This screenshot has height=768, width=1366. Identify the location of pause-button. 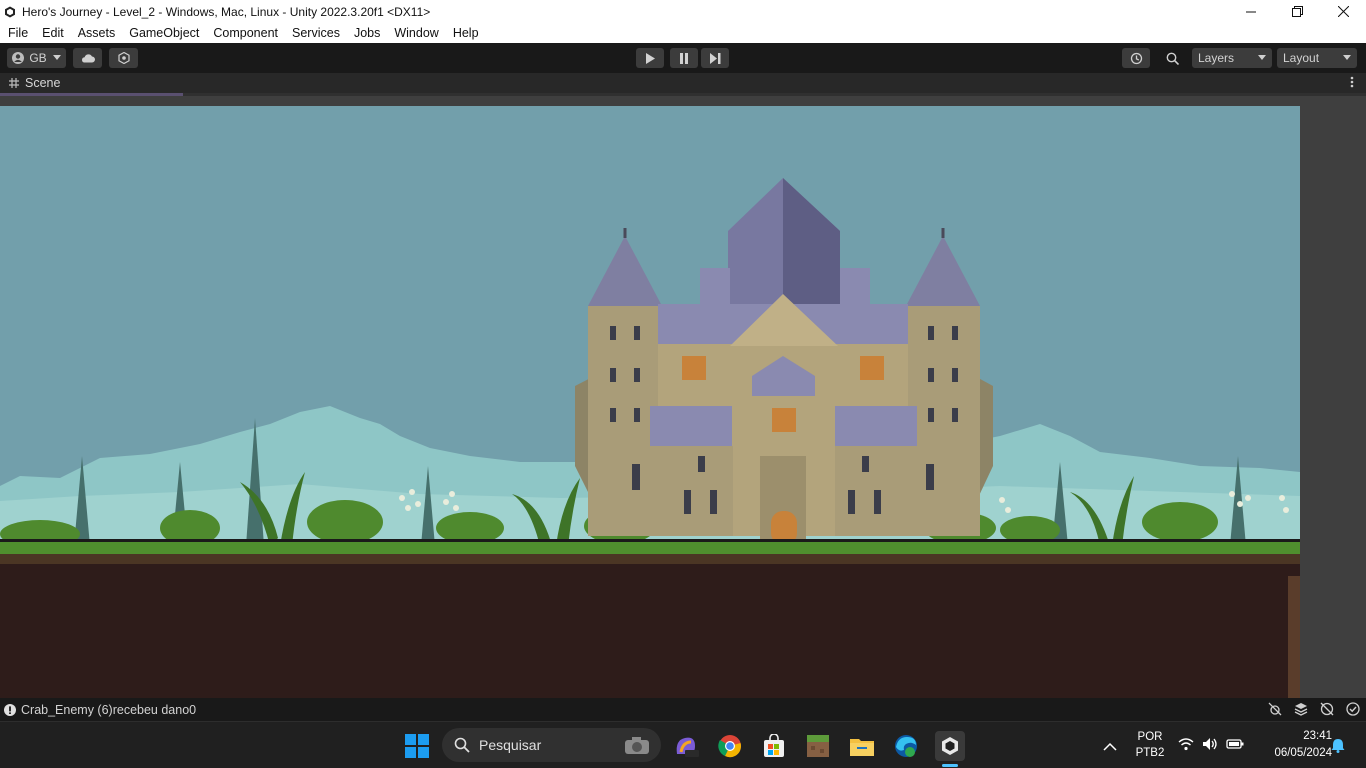
(684, 58).